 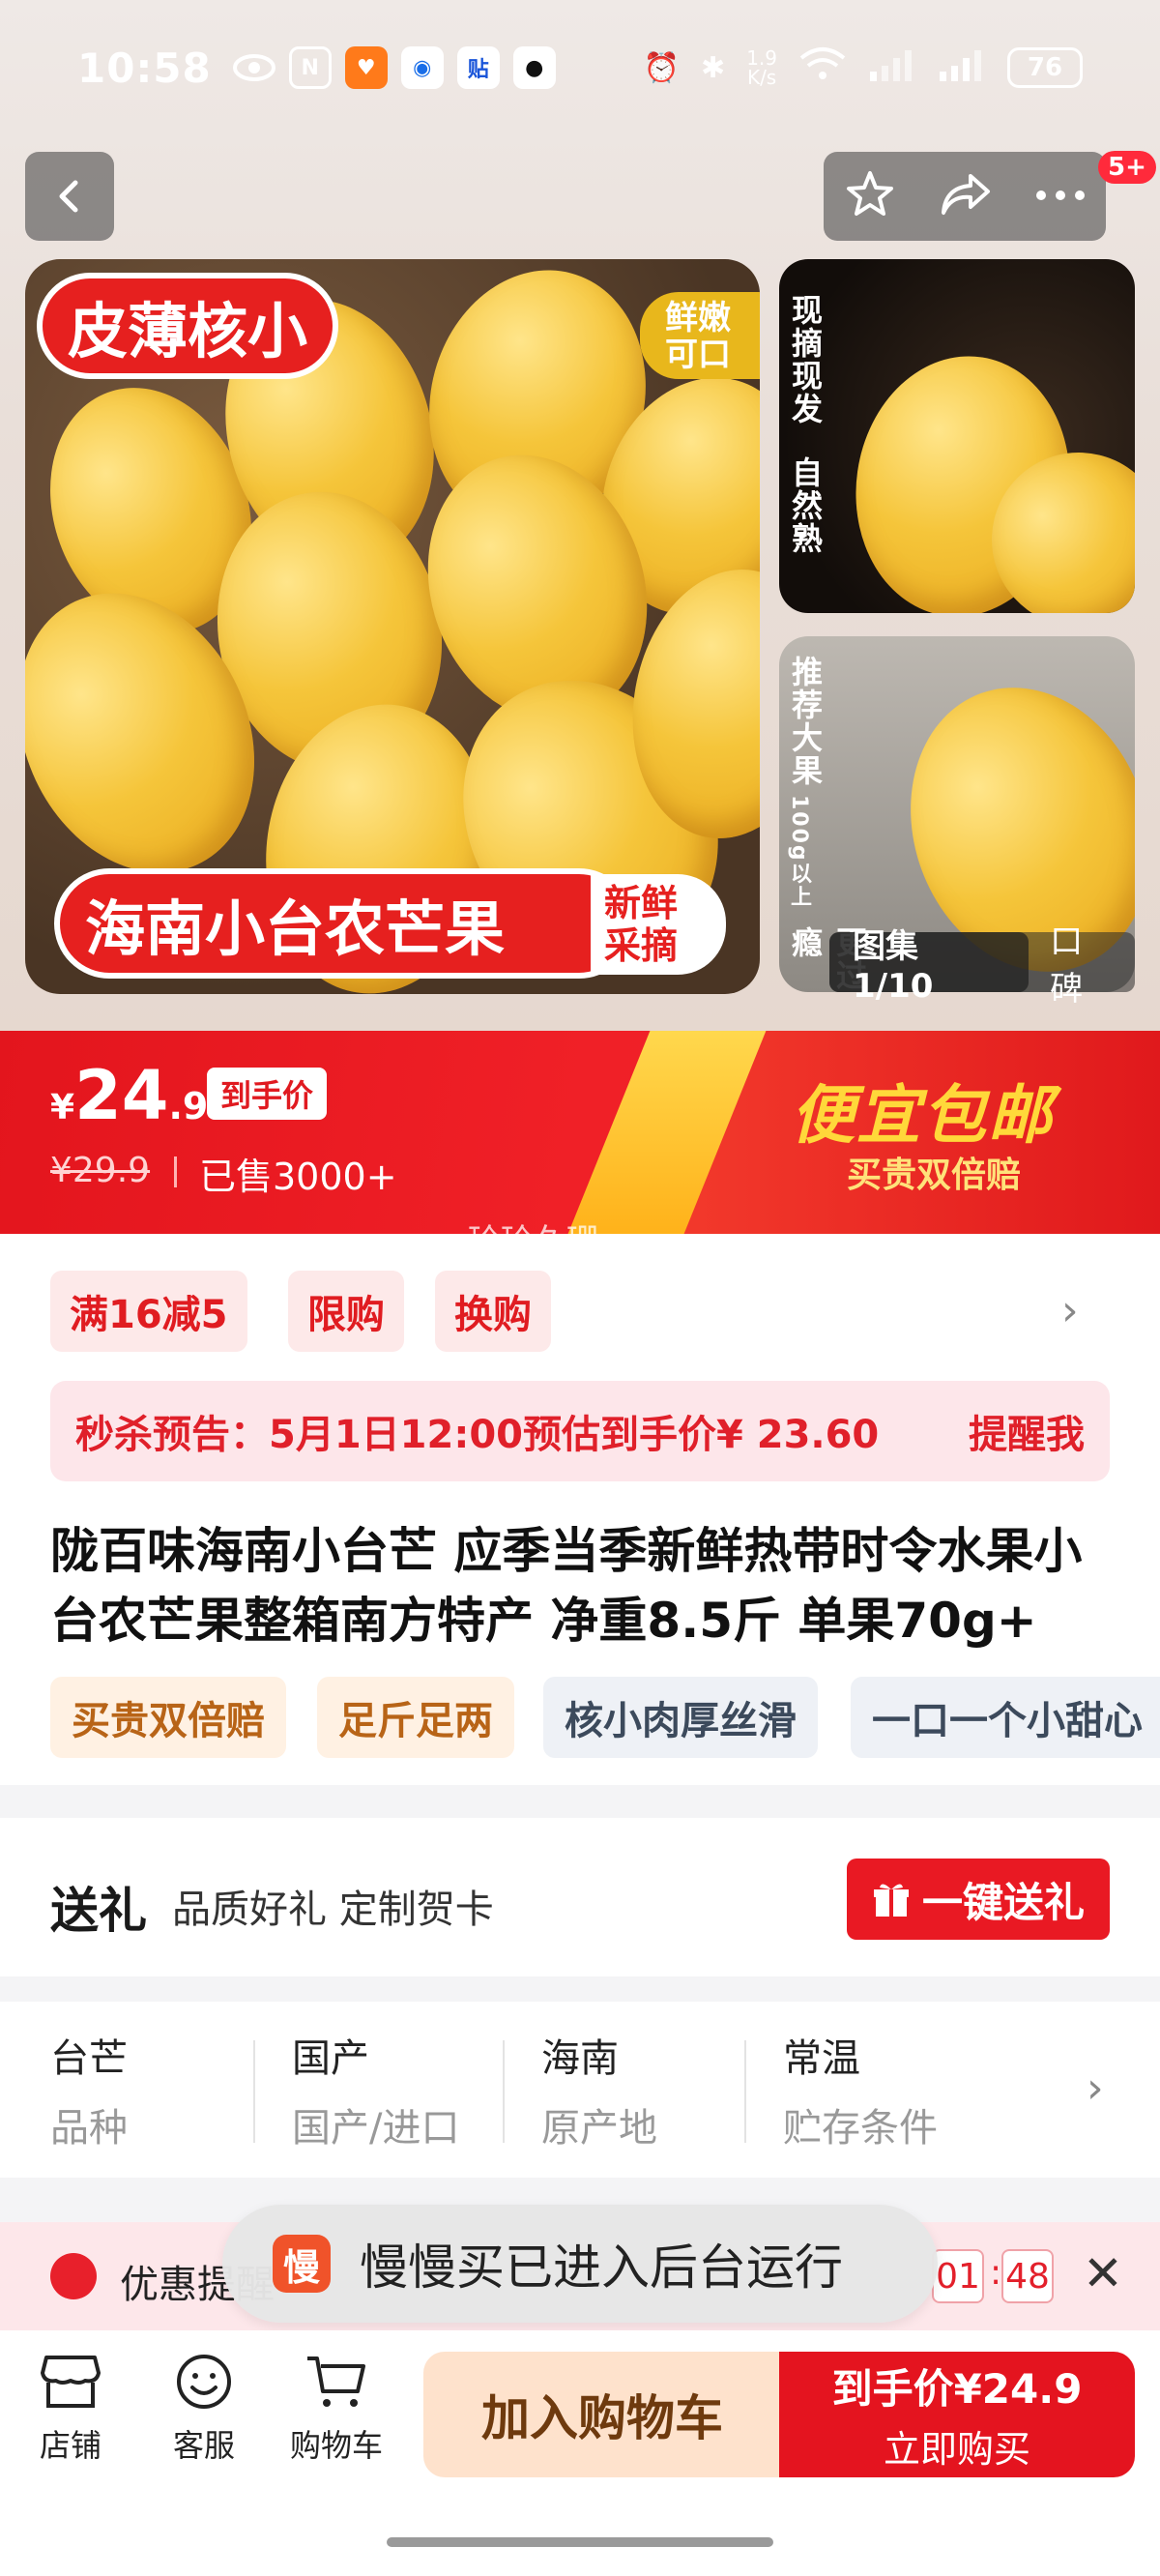 What do you see at coordinates (204, 2382) in the screenshot?
I see `smile-icon` at bounding box center [204, 2382].